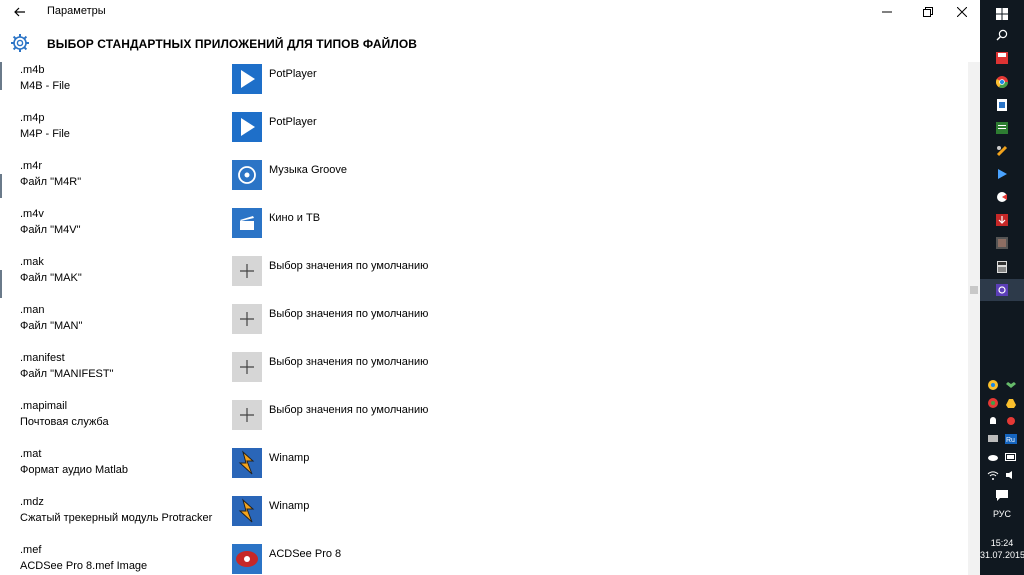  What do you see at coordinates (67, 374) in the screenshot?
I see `file-type-description: Файл "MANIFEST"` at bounding box center [67, 374].